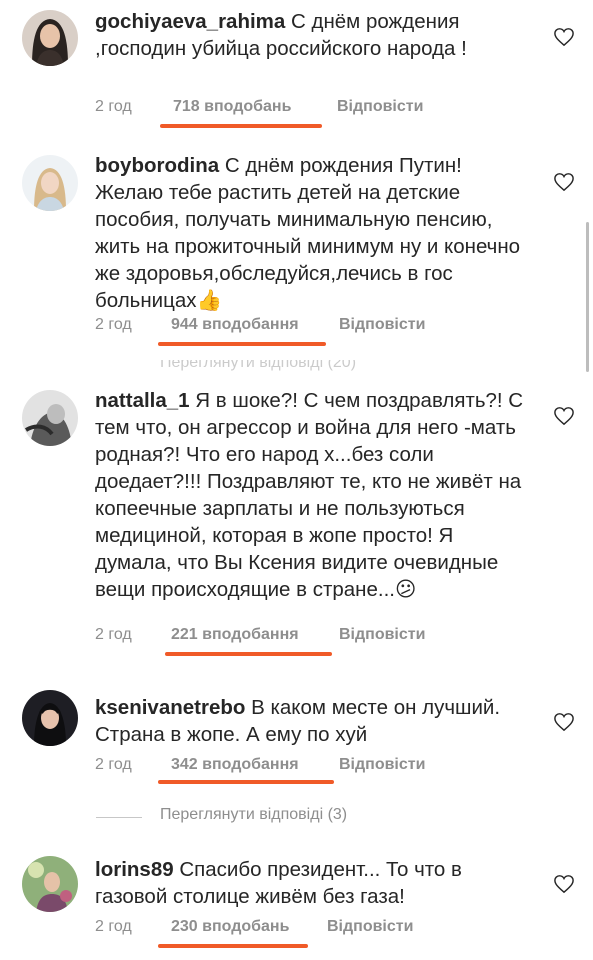  Describe the element at coordinates (232, 107) in the screenshot. I see `comment-likes: 718 вподобань` at that location.